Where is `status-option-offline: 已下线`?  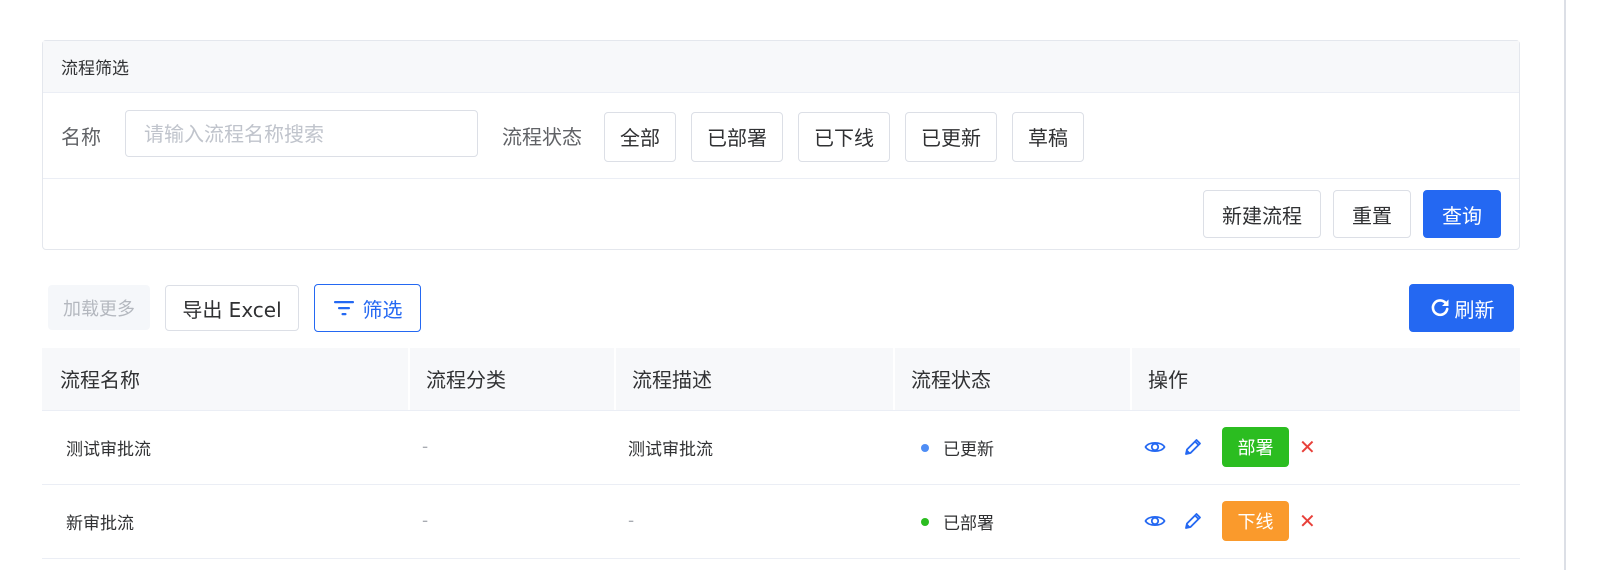 status-option-offline: 已下线 is located at coordinates (844, 136).